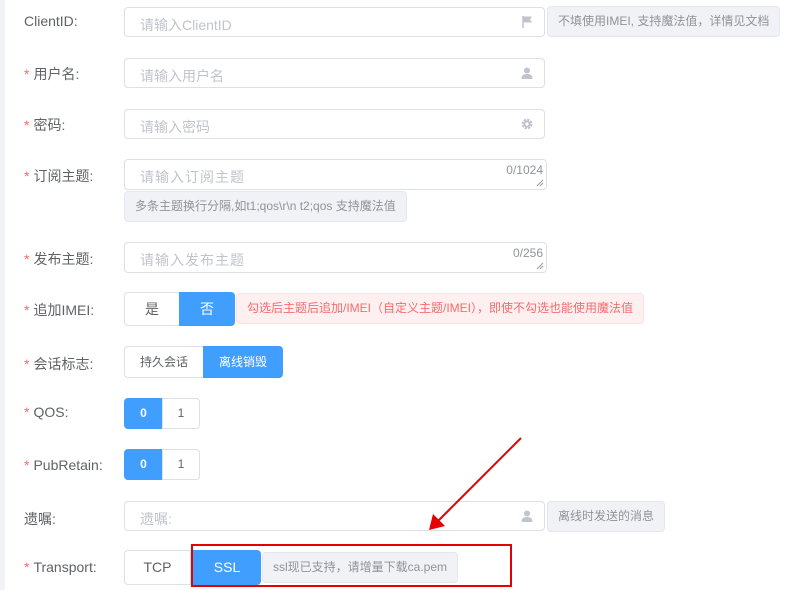 Image resolution: width=808 pixels, height=590 pixels. What do you see at coordinates (143, 464) in the screenshot?
I see `pub-retain-0-button: 0` at bounding box center [143, 464].